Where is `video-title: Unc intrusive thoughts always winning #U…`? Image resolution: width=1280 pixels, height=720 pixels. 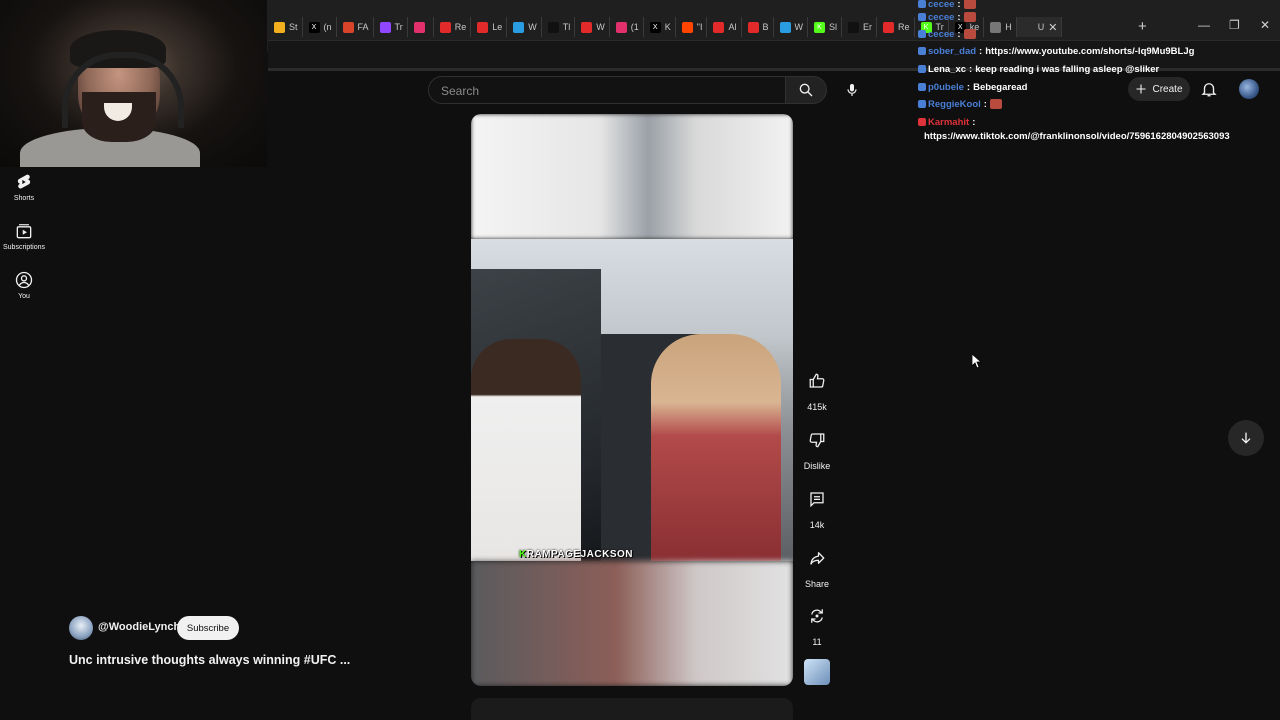 video-title: Unc intrusive thoughts always winning #U… is located at coordinates (209, 660).